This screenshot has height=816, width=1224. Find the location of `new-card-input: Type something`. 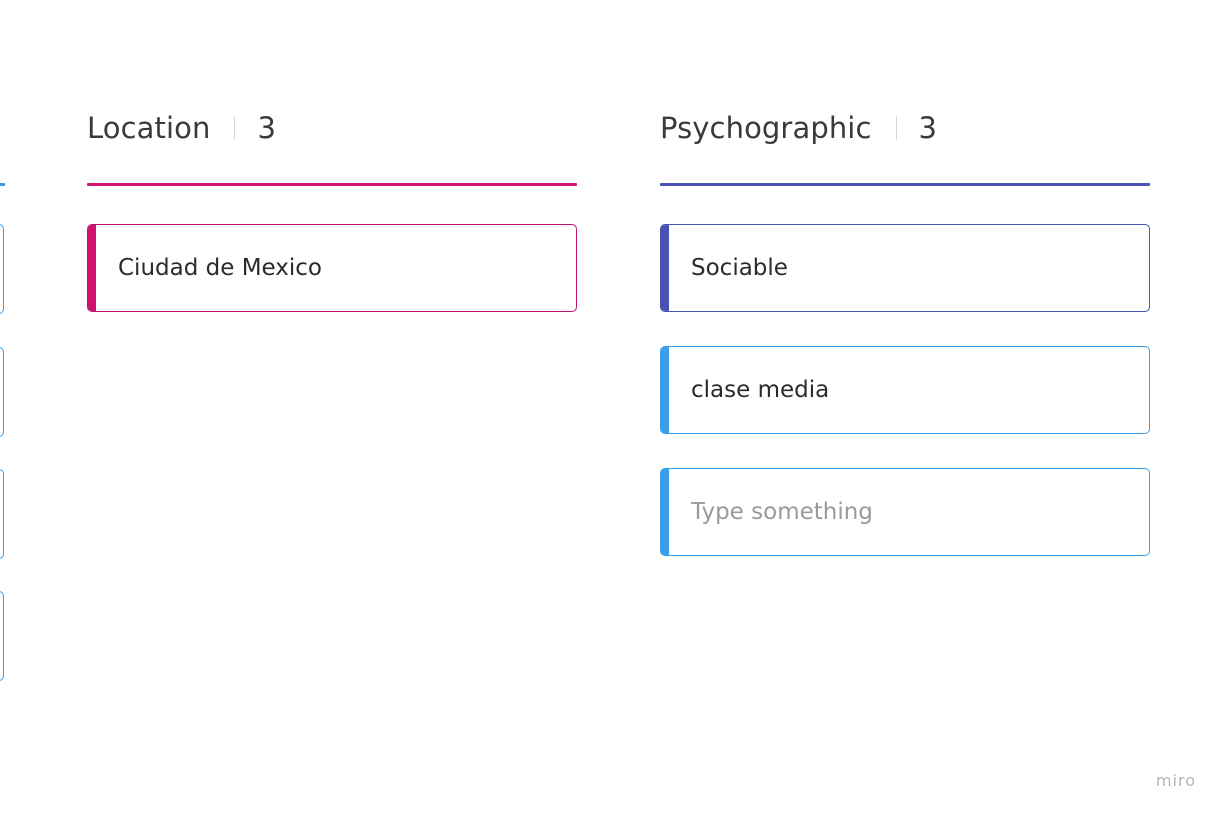

new-card-input: Type something is located at coordinates (905, 512).